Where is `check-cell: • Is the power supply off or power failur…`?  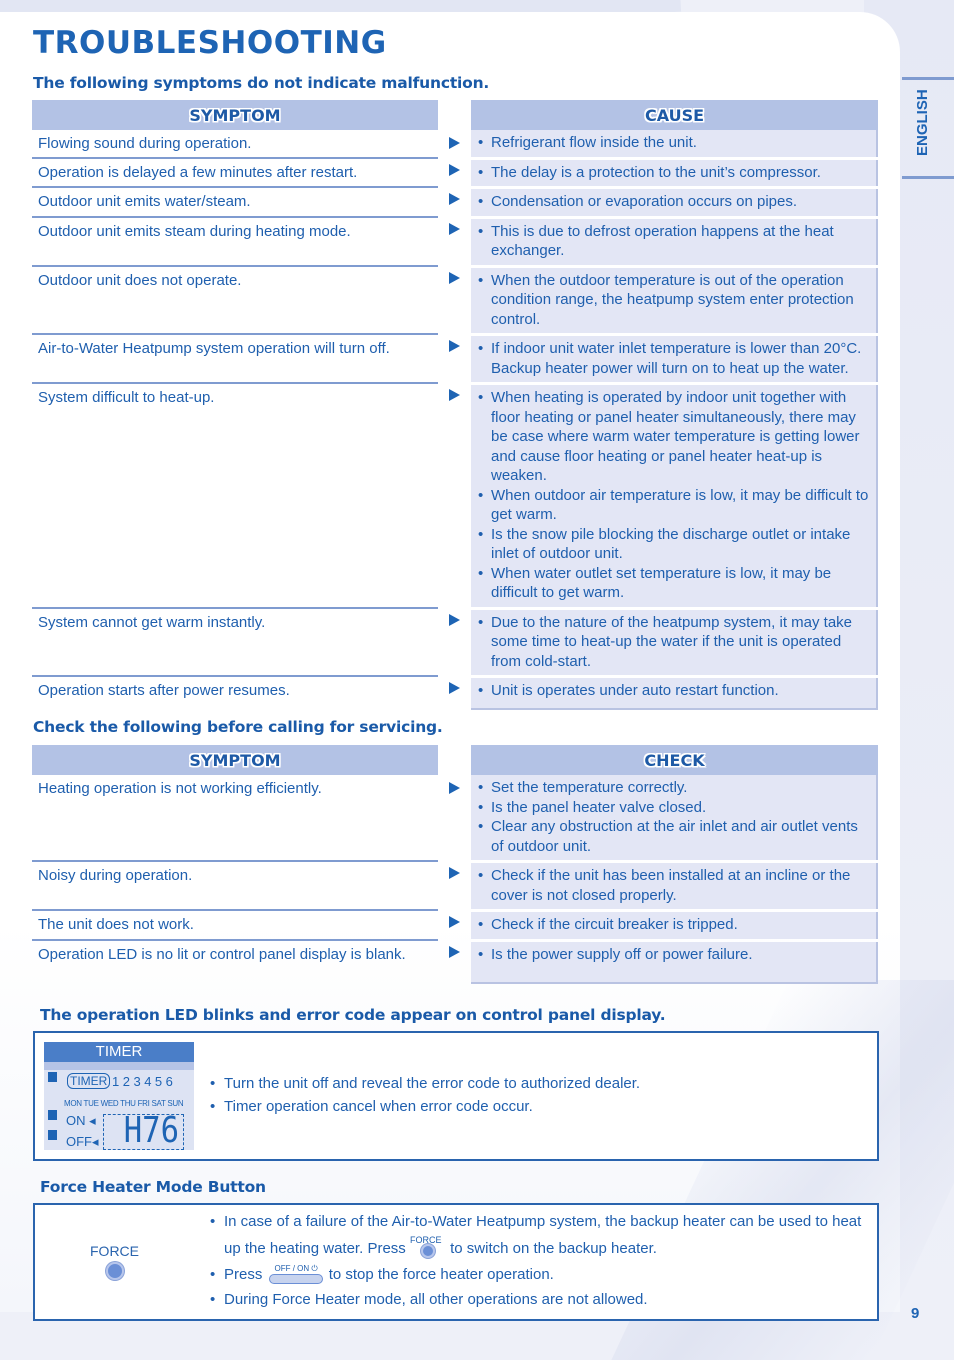
check-cell: • Is the power supply off or power failur… is located at coordinates (674, 962).